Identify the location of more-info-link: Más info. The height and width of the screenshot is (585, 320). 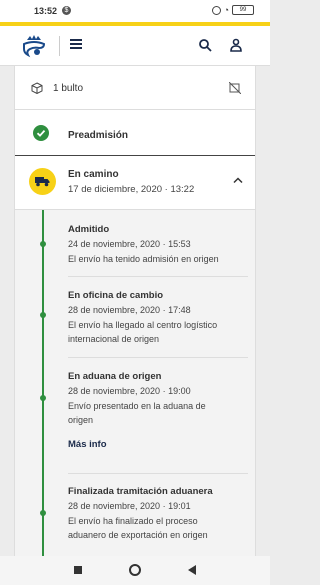
(155, 444).